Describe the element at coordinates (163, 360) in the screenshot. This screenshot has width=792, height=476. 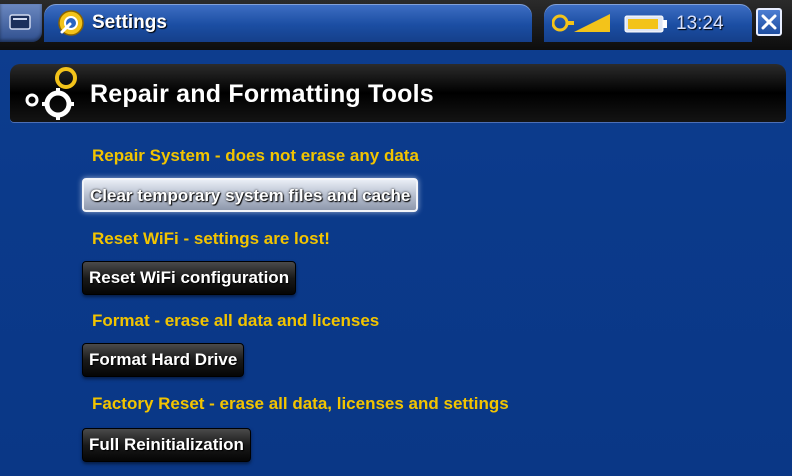
I see `format-hard-drive-button: Format Hard Drive` at that location.